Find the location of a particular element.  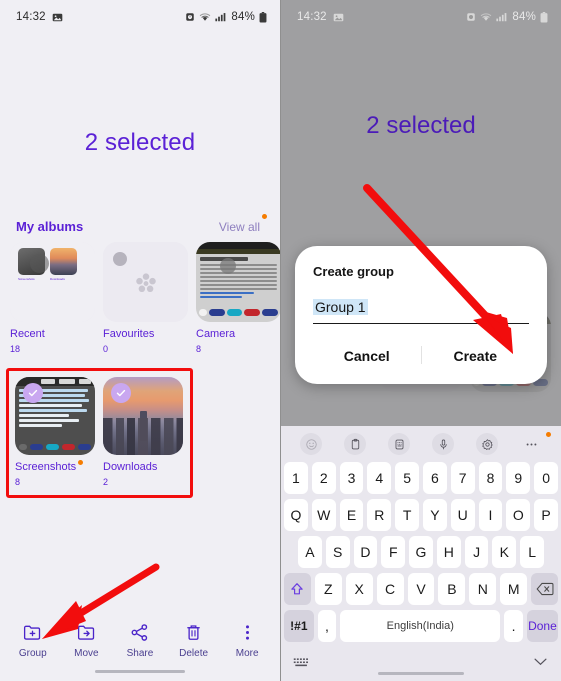

album-count-camera: 8 is located at coordinates (199, 349).